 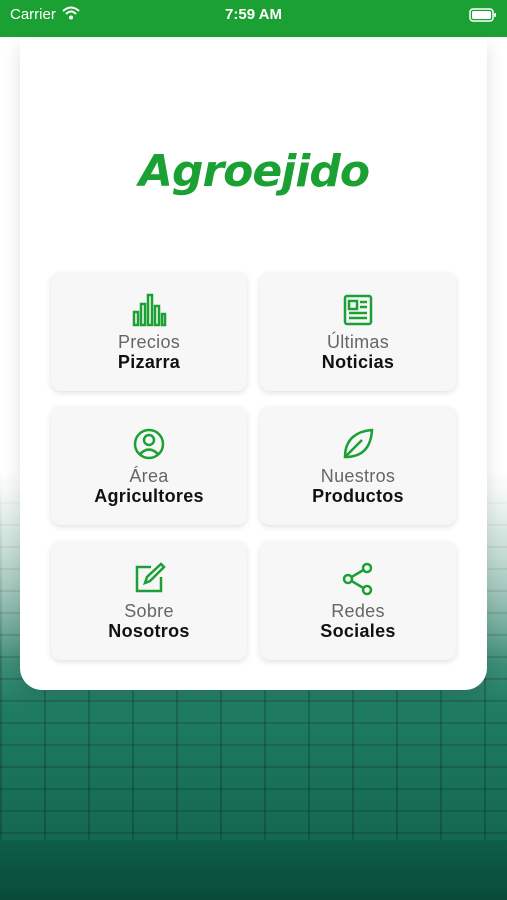 I want to click on status-bar: Carrier 7:59 AM, so click(x=253, y=18).